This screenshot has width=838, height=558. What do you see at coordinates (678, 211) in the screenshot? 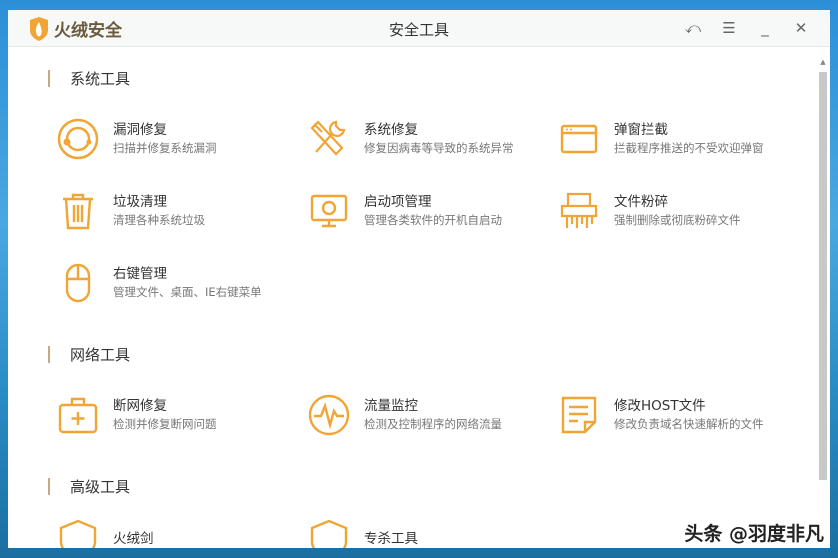
I see `tool-item: 文件粉碎强制删除或彻底粉碎文件` at bounding box center [678, 211].